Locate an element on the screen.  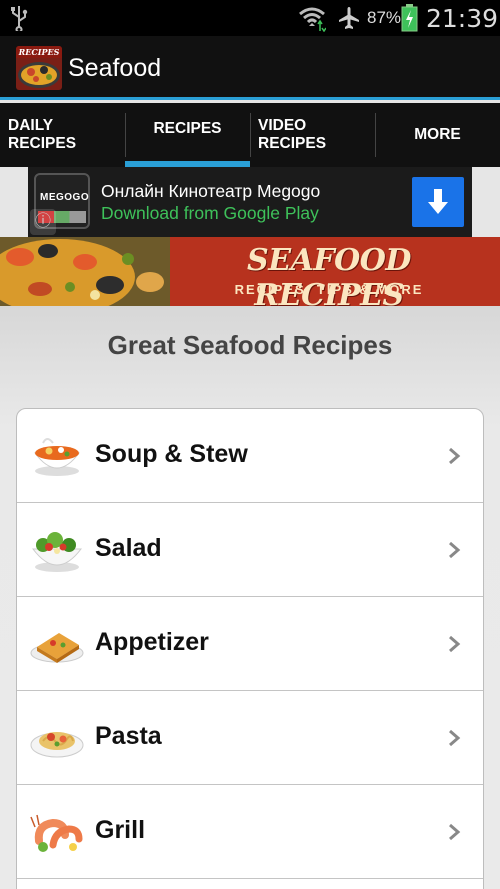
tab-more: MORE is located at coordinates (437, 135).